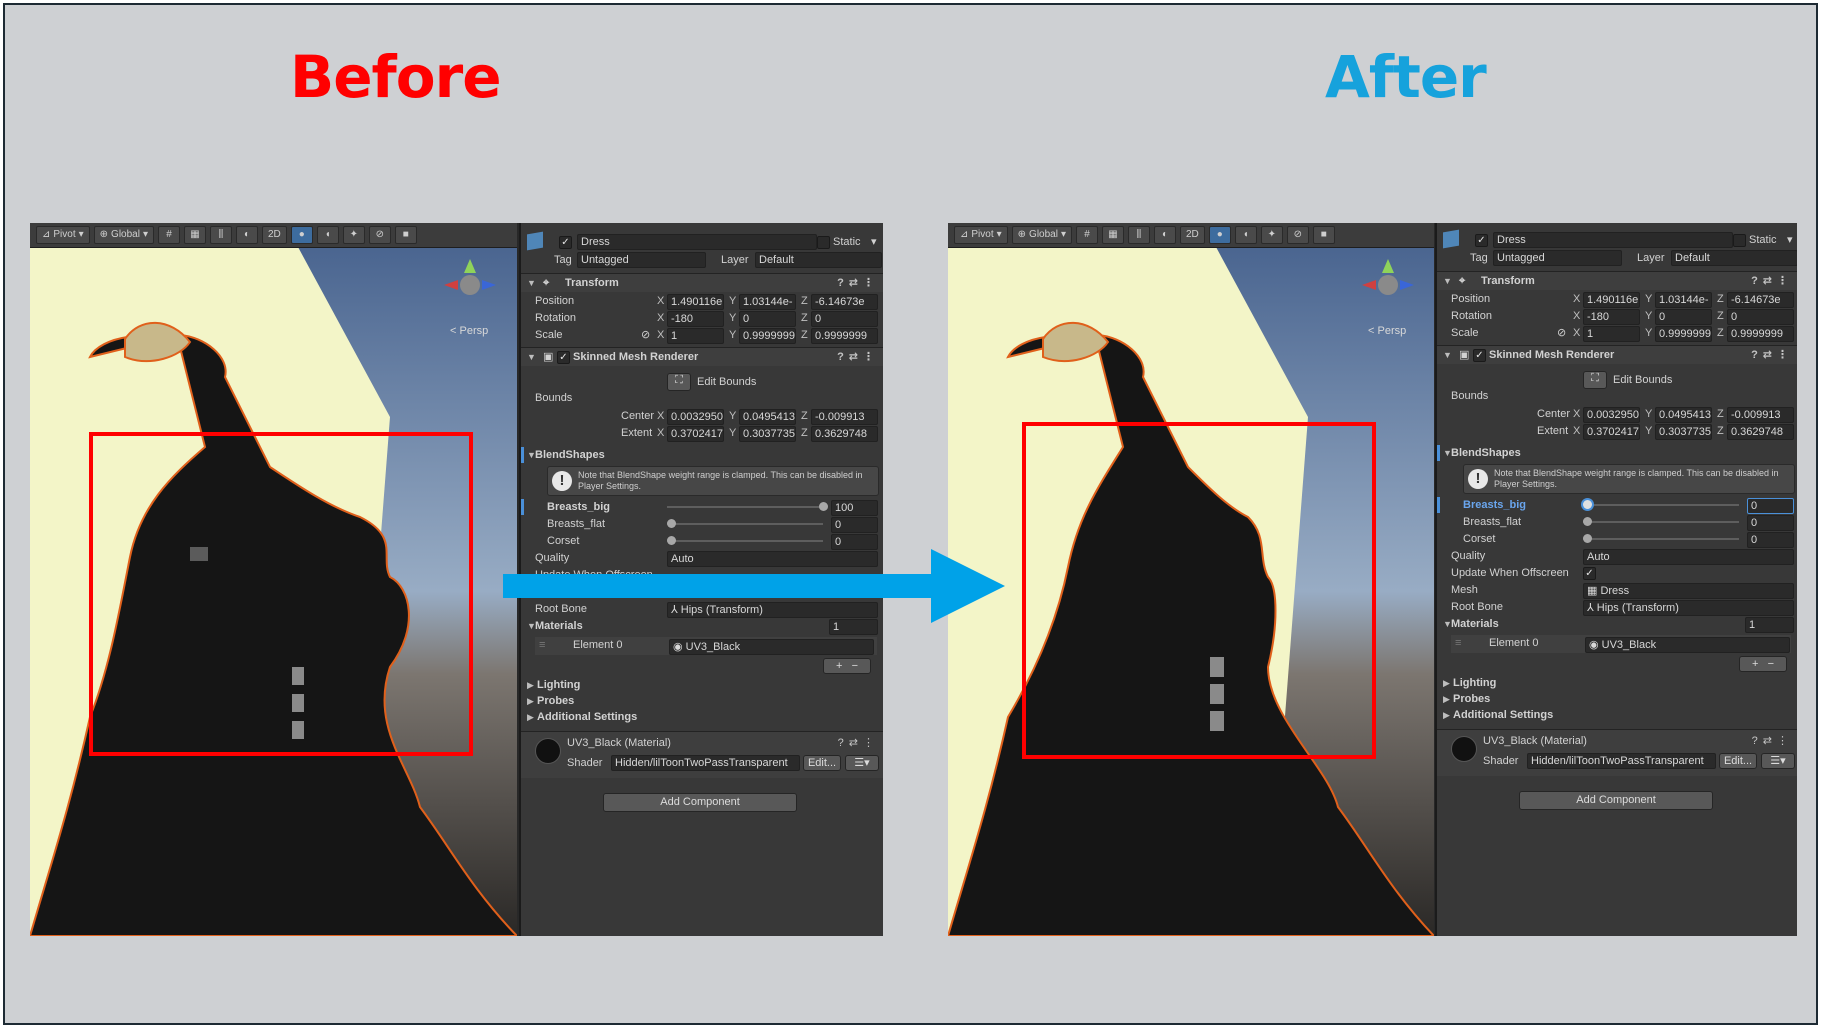  Describe the element at coordinates (767, 417) in the screenshot. I see `center-y-field: 0.0495413` at that location.